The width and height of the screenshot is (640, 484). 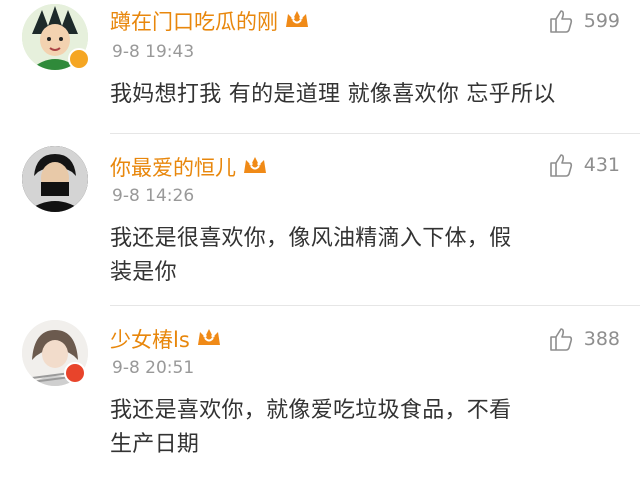 What do you see at coordinates (311, 255) in the screenshot?
I see `comment-text: 我还是很喜欢你，像风油精滴入下体，假装是你` at bounding box center [311, 255].